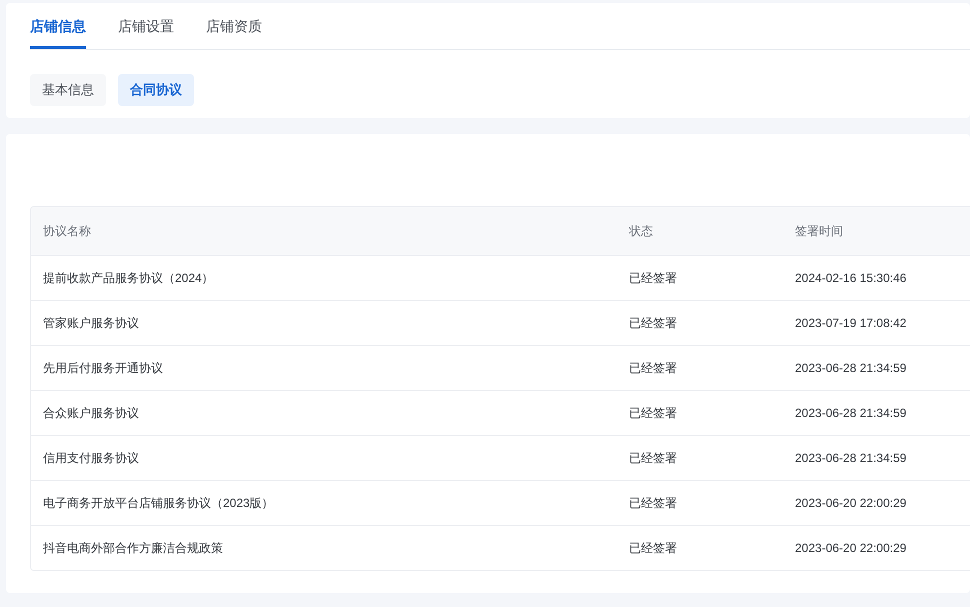 This screenshot has width=970, height=607. What do you see at coordinates (819, 231) in the screenshot?
I see `column-header: 签署时间` at bounding box center [819, 231].